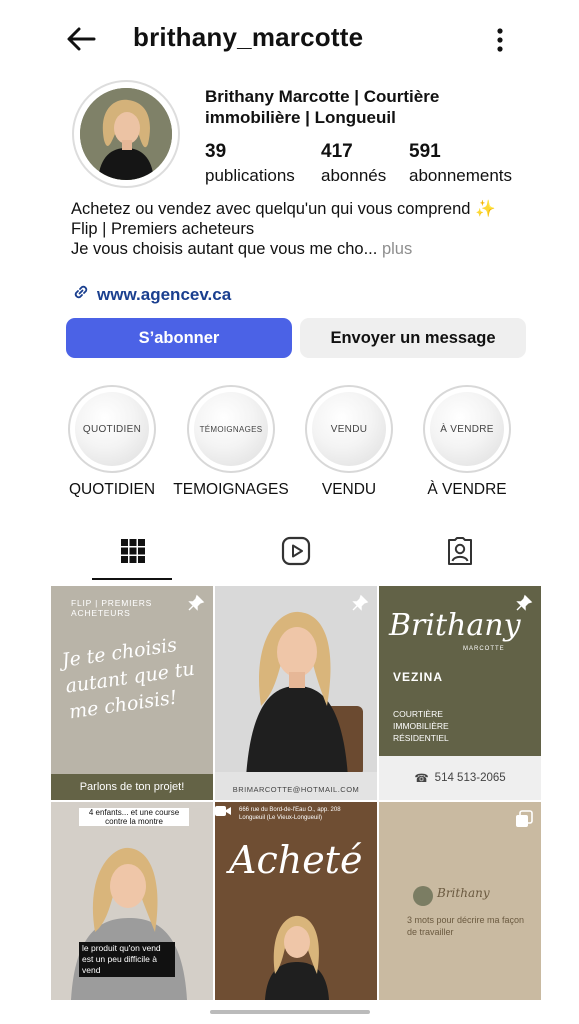 Image resolution: width=579 pixels, height=1024 pixels. I want to click on tab-reels, so click(296, 553).